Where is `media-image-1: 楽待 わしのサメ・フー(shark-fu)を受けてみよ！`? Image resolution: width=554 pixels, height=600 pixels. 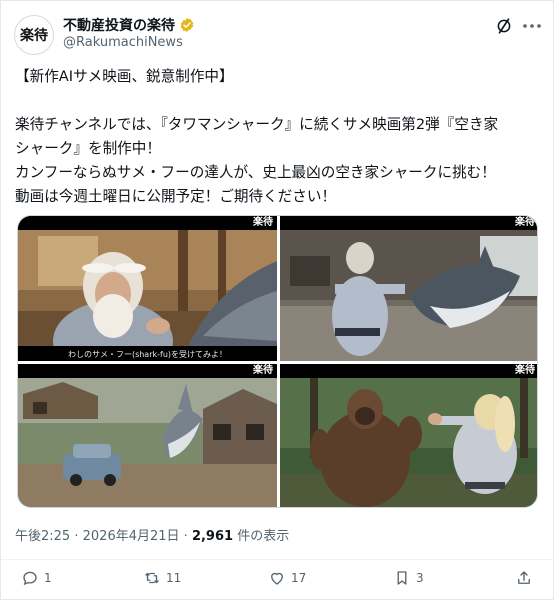 media-image-1: 楽待 わしのサメ・フー(shark-fu)を受けてみよ！ is located at coordinates (147, 288).